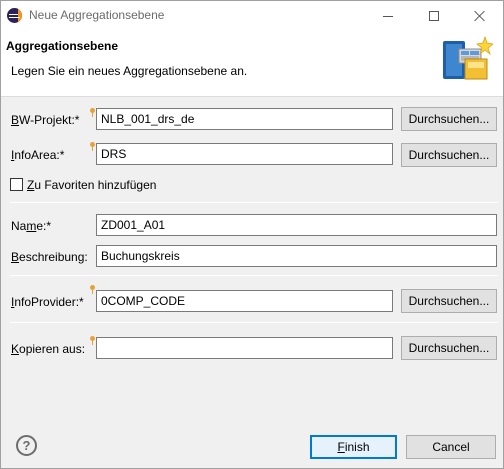  What do you see at coordinates (48, 349) in the screenshot?
I see `copy-from-label: Kopieren aus:` at bounding box center [48, 349].